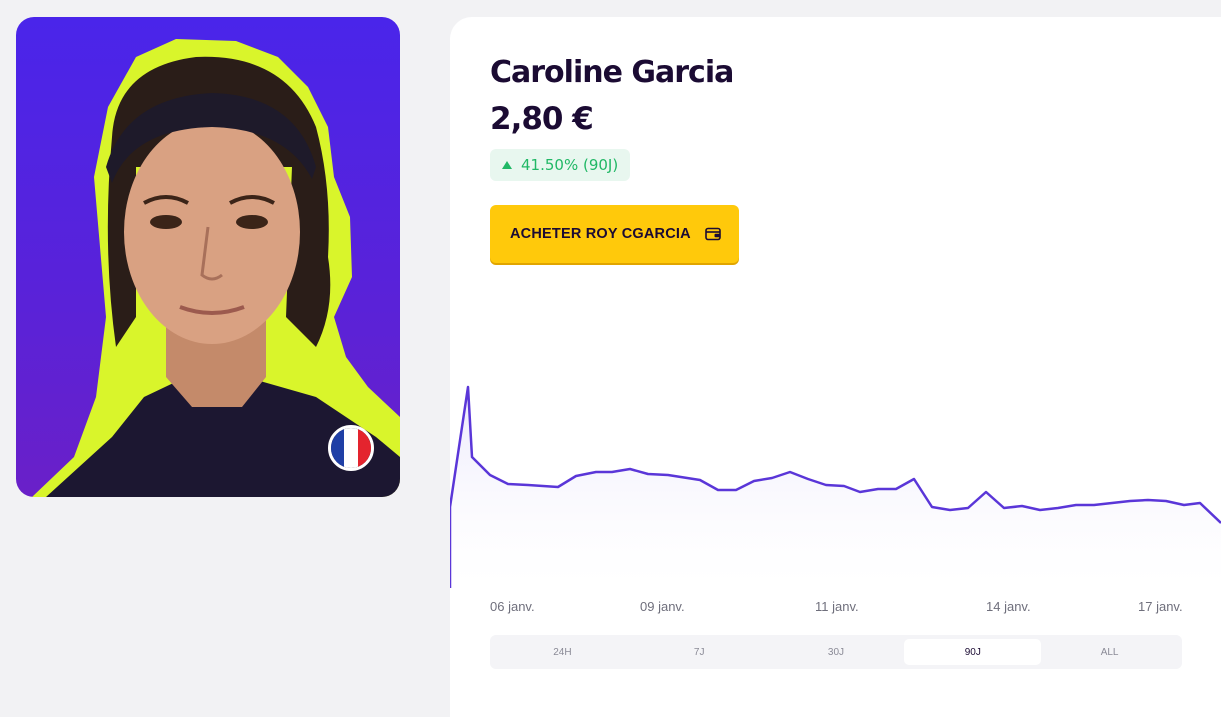  I want to click on x-label-4: 17 janv., so click(1160, 606).